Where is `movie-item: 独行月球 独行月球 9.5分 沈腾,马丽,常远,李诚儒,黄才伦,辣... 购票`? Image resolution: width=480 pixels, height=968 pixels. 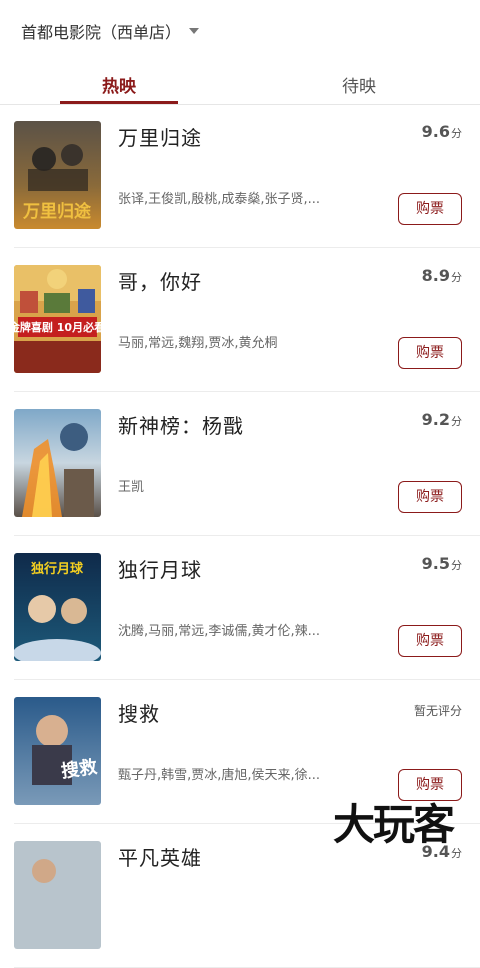
movie-item: 独行月球 独行月球 9.5分 沈腾,马丽,常远,李诚儒,黄才伦,辣... 购票 is located at coordinates (247, 608).